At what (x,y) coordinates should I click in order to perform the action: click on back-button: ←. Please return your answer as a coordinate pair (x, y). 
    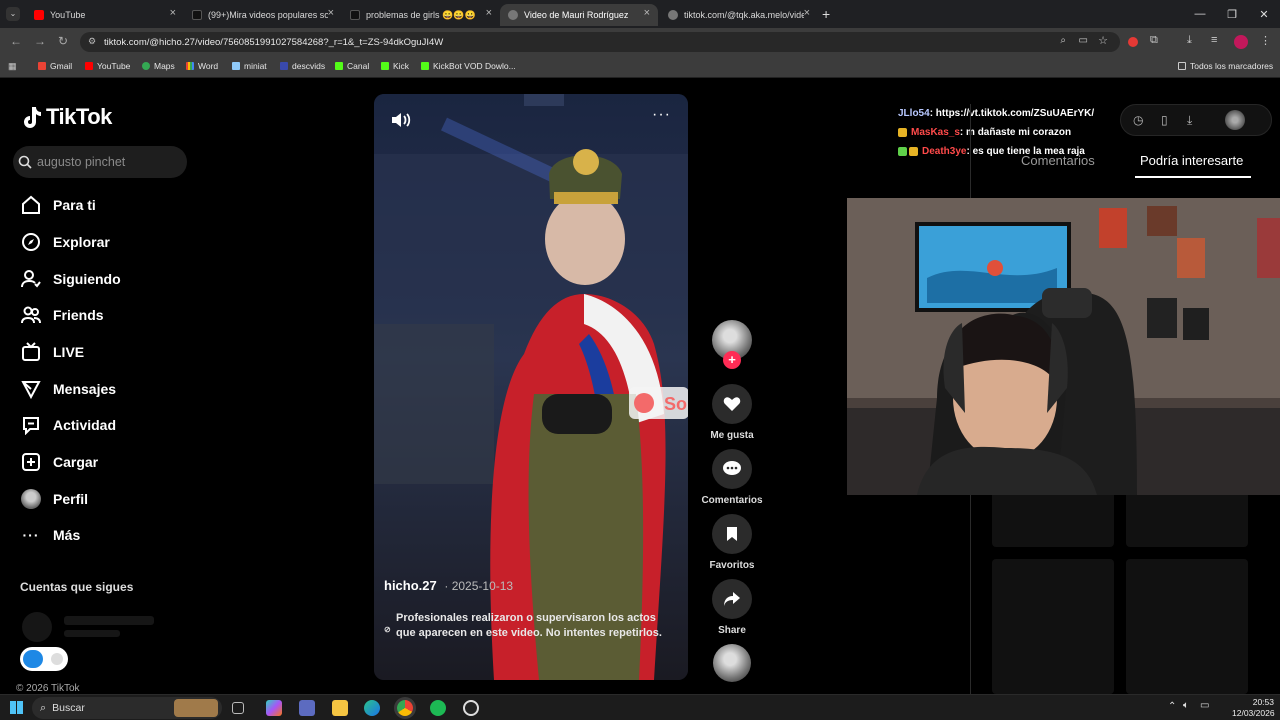
    Looking at the image, I should click on (16, 41).